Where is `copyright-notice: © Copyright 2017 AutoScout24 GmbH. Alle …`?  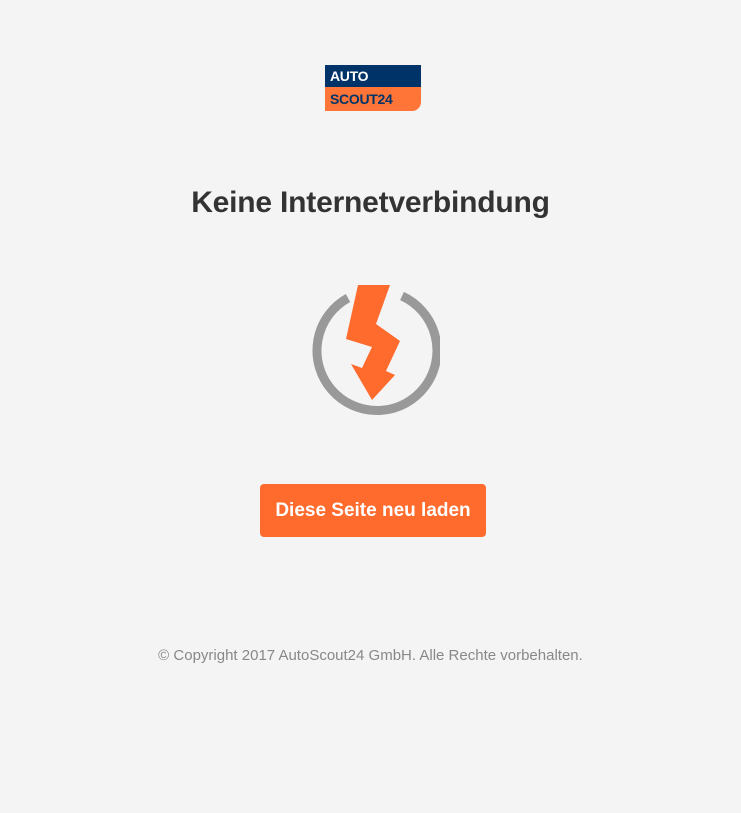
copyright-notice: © Copyright 2017 AutoScout24 GmbH. Alle … is located at coordinates (370, 655).